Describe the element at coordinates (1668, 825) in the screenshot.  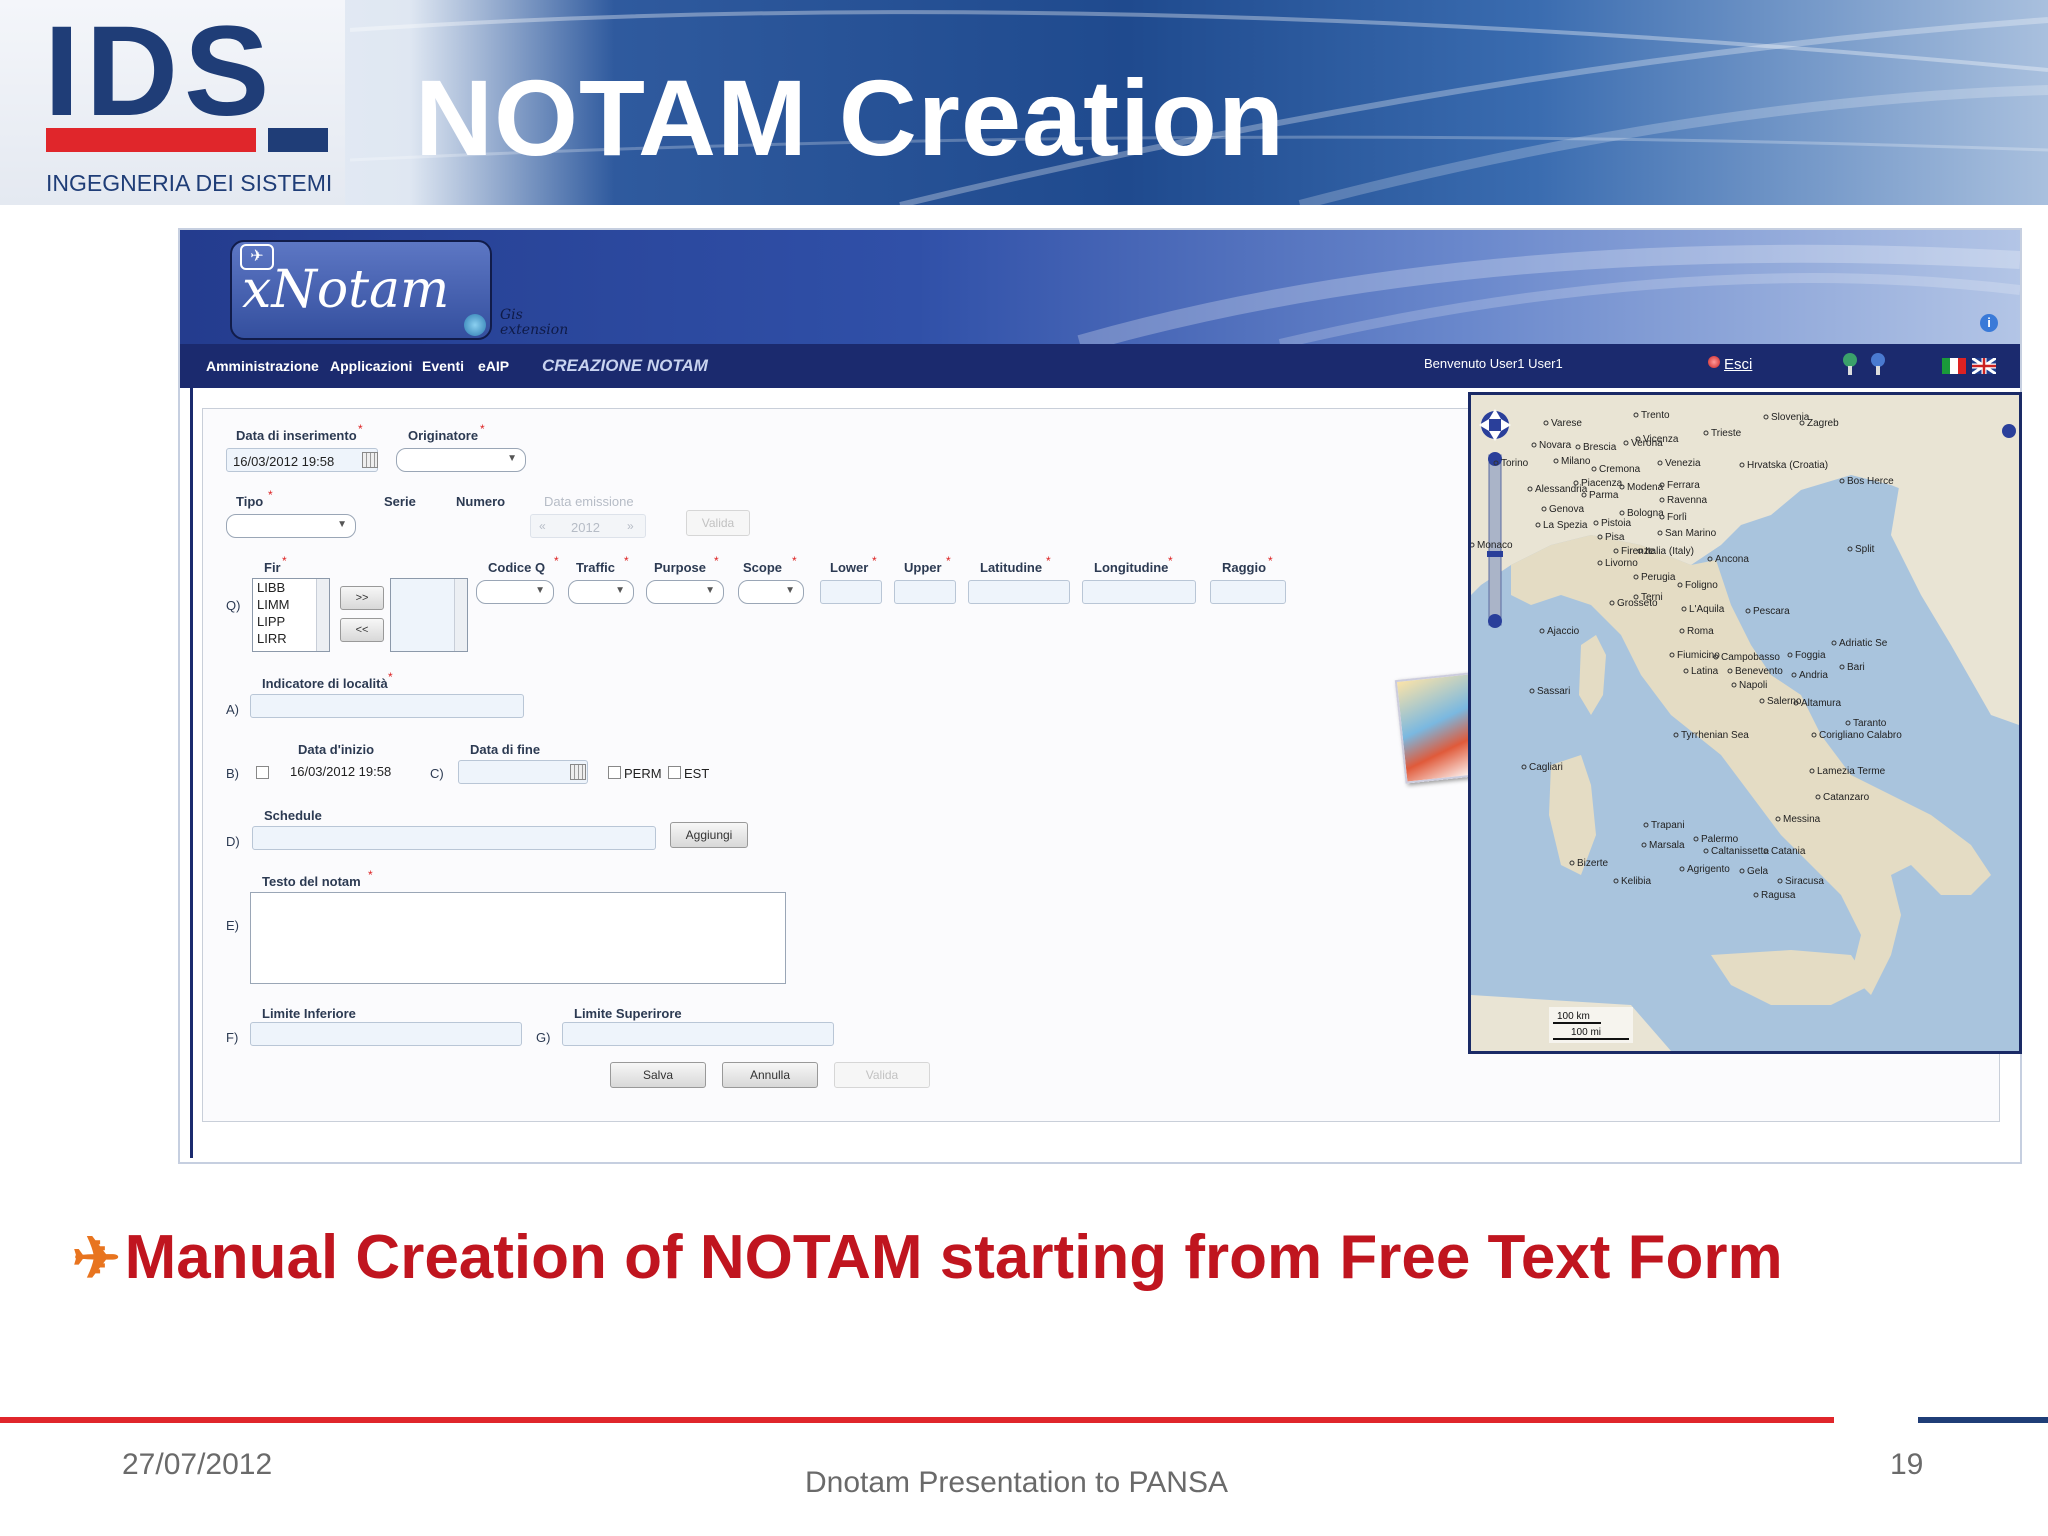
I see `map-label: Trapani` at that location.